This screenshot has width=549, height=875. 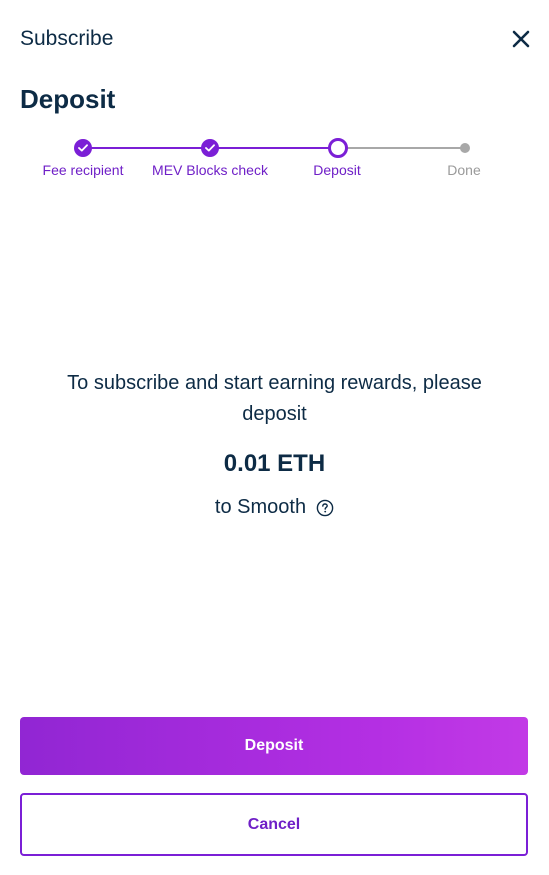 What do you see at coordinates (67, 38) in the screenshot?
I see `dialog-title: Subscribe` at bounding box center [67, 38].